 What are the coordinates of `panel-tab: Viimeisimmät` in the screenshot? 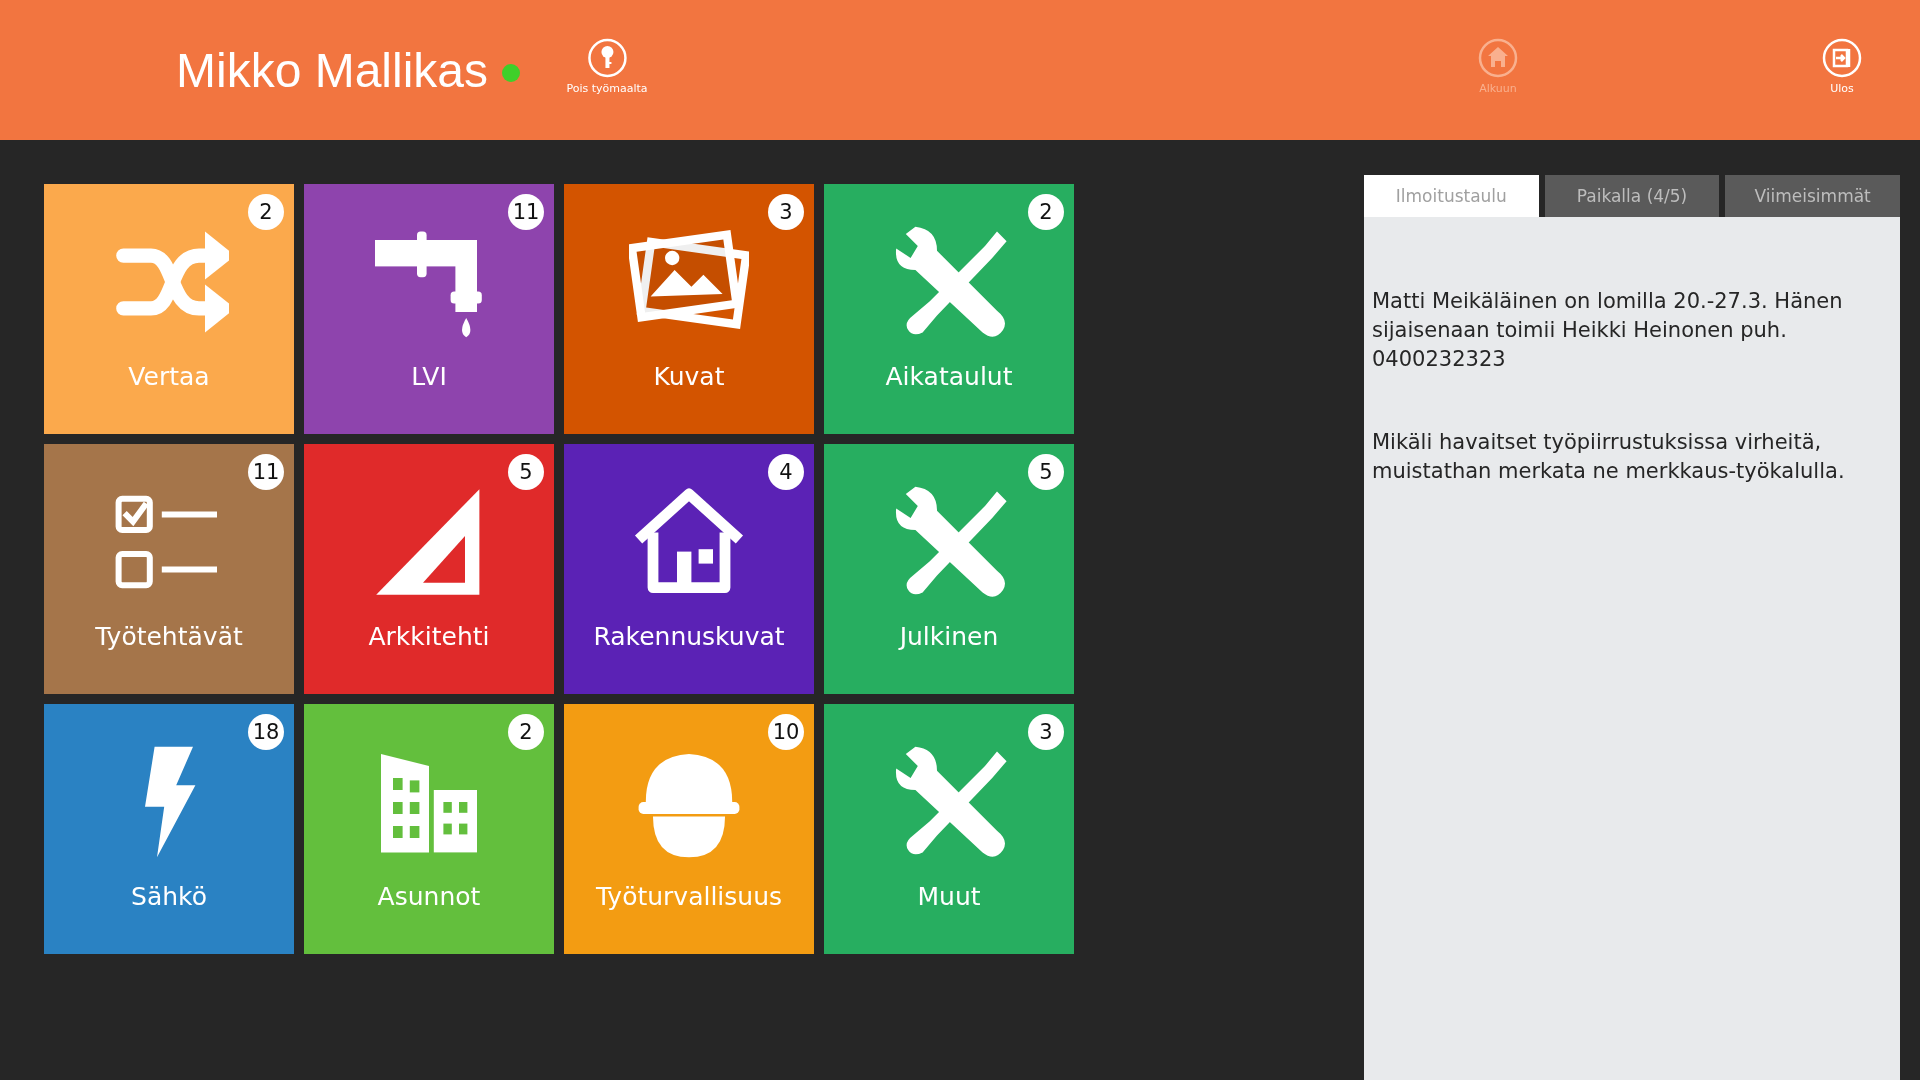 It's located at (1812, 196).